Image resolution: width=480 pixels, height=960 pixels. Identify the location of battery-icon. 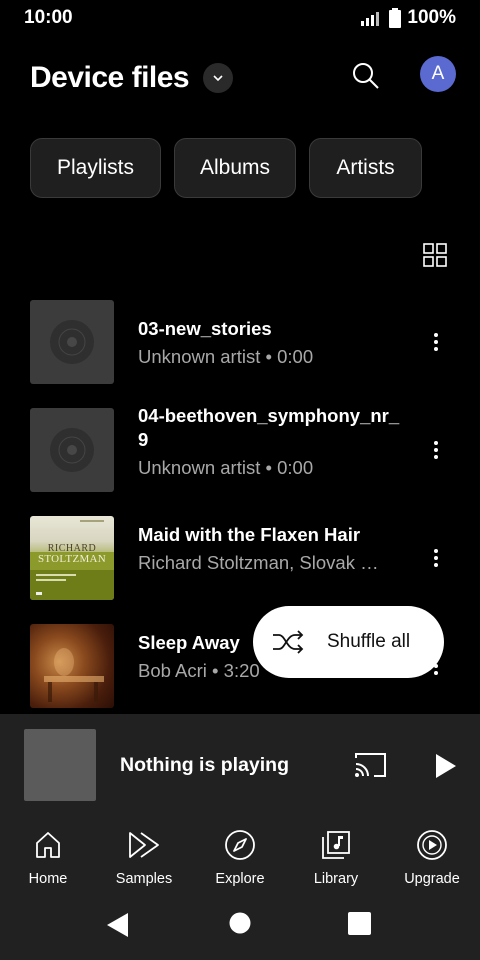
(395, 18).